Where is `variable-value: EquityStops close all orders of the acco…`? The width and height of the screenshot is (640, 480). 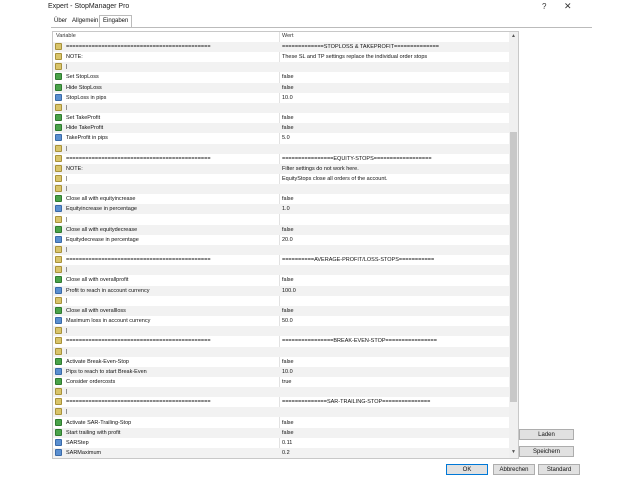 variable-value: EquityStops close all orders of the acco… is located at coordinates (334, 179).